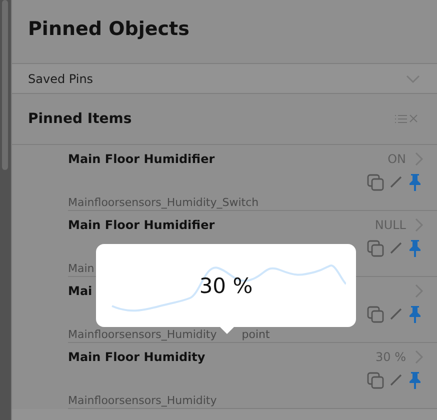 The image size is (437, 420). Describe the element at coordinates (108, 29) in the screenshot. I see `panel-title: Pinned Objects` at that location.